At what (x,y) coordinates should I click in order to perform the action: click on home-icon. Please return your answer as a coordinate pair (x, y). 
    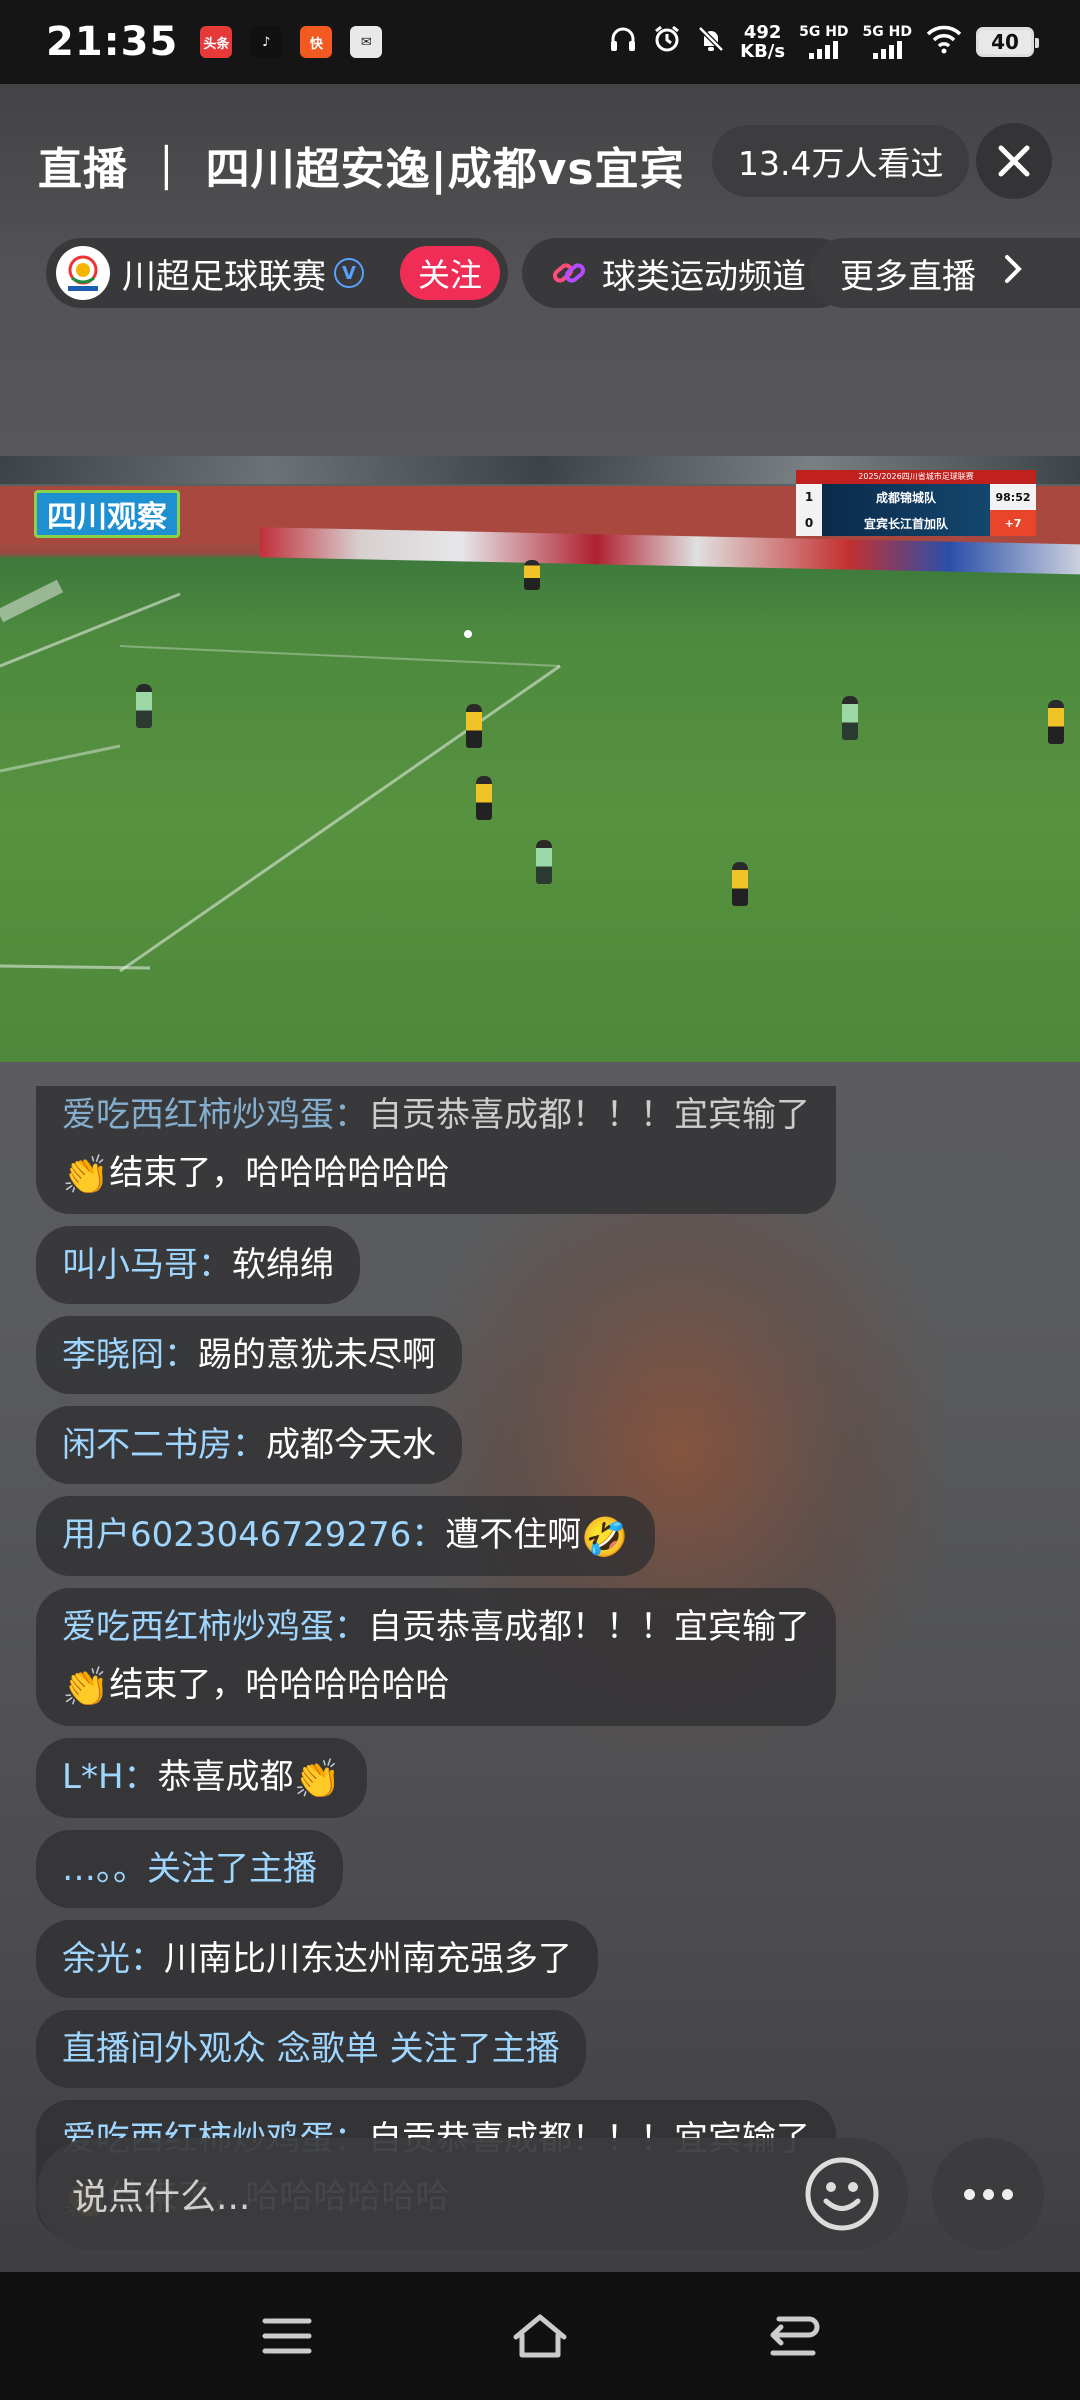
    Looking at the image, I should click on (540, 2336).